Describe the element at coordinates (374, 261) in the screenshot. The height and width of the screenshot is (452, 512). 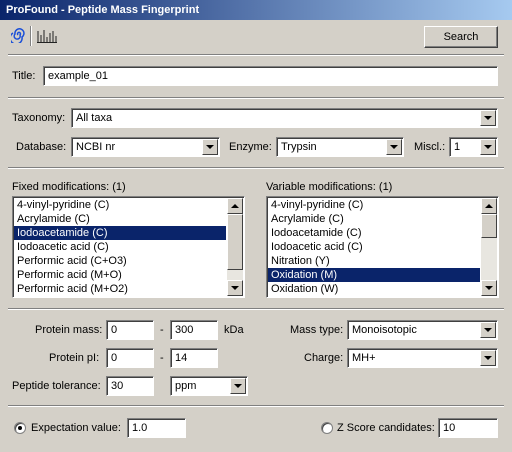
I see `list-item: Nitration (Y)` at that location.